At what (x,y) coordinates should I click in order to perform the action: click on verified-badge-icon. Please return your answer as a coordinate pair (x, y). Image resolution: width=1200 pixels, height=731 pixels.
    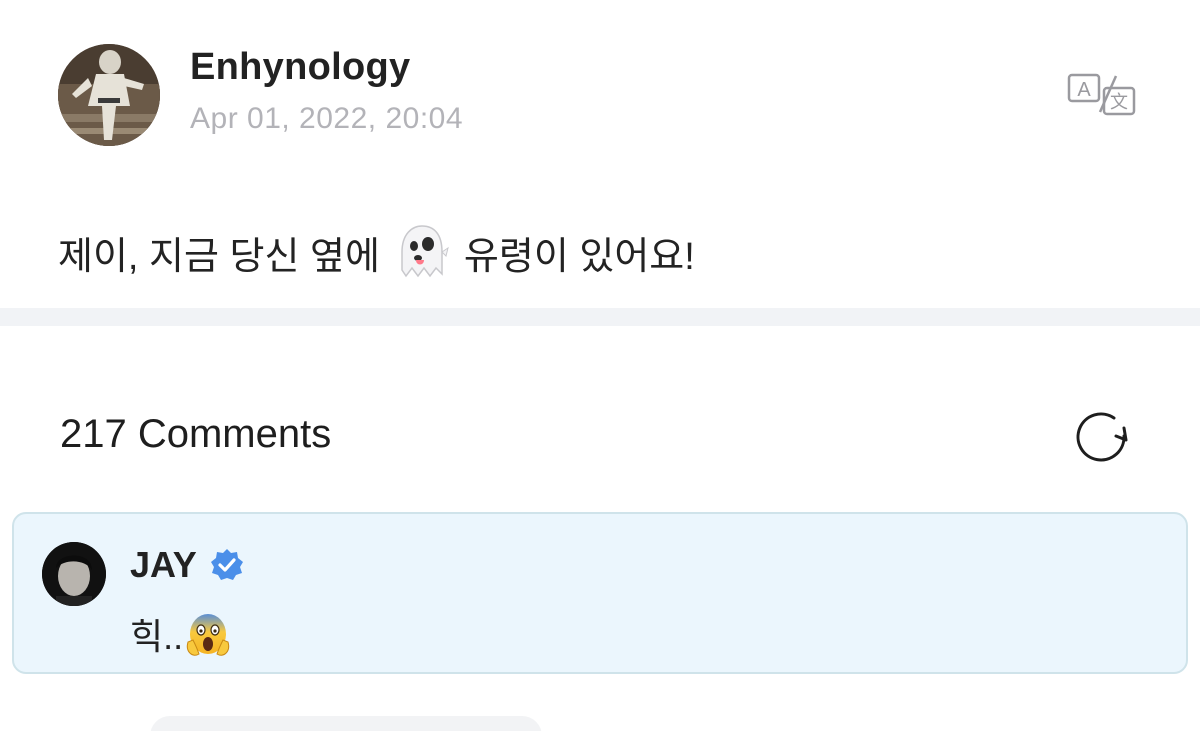
    Looking at the image, I should click on (226, 564).